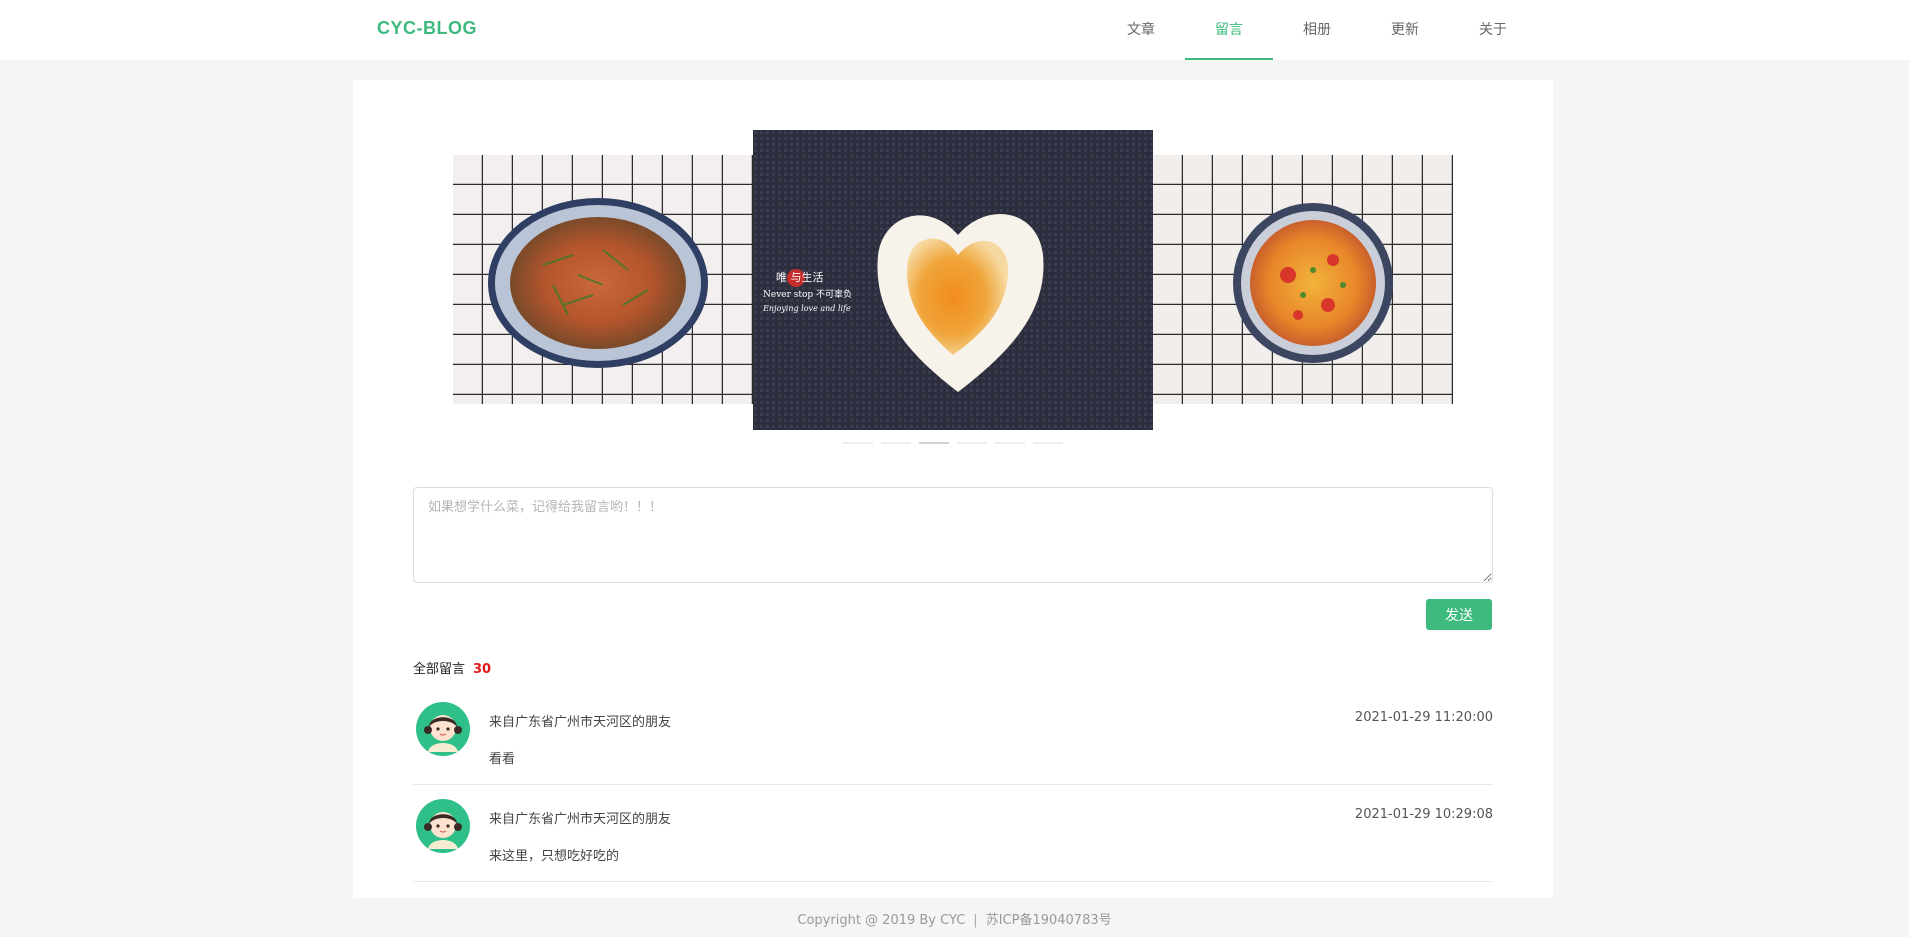 The width and height of the screenshot is (1909, 937). Describe the element at coordinates (807, 294) in the screenshot. I see `caption-line-2: Never stop 不可辜负` at that location.